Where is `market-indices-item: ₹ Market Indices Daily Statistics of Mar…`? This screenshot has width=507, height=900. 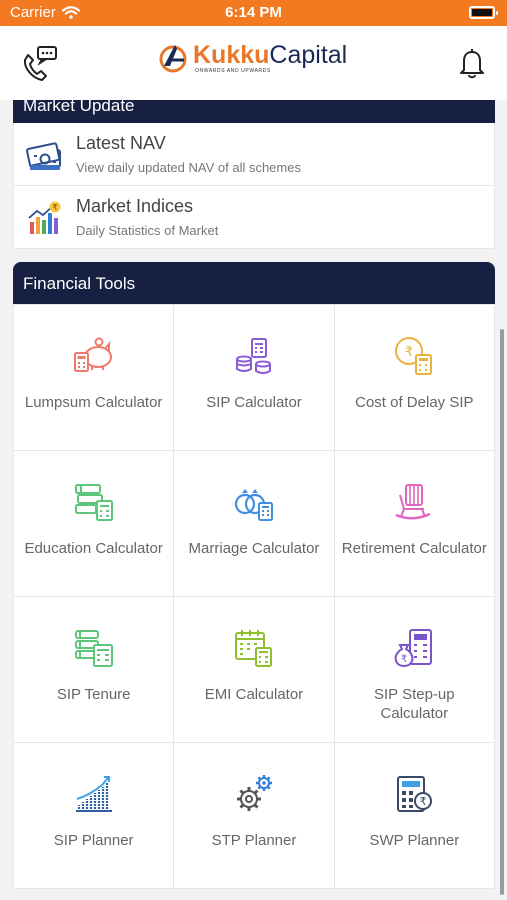
market-indices-item: ₹ Market Indices Daily Statistics of Mar… is located at coordinates (254, 217).